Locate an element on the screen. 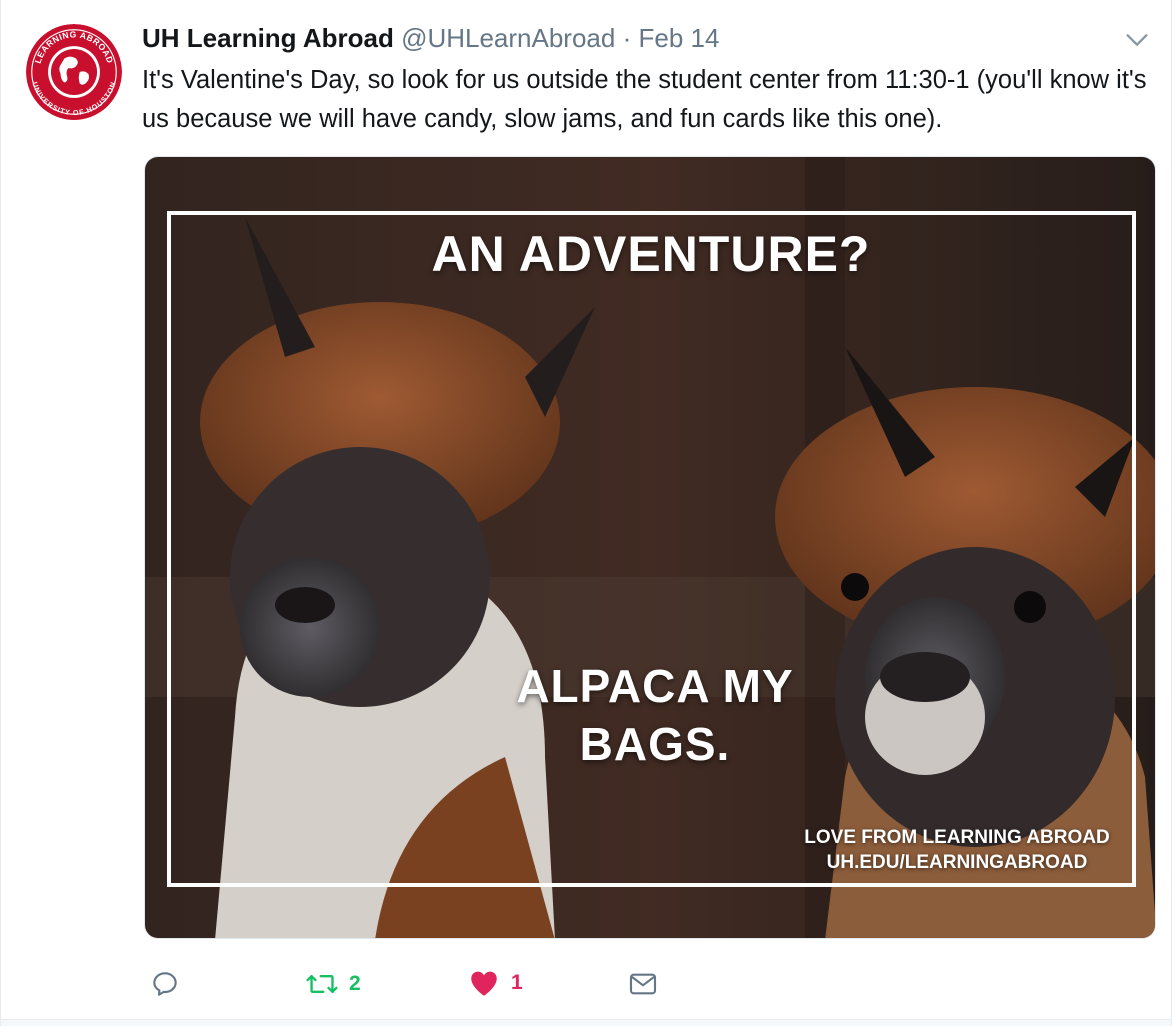 The width and height of the screenshot is (1172, 1026). chevron-down-icon is located at coordinates (1137, 40).